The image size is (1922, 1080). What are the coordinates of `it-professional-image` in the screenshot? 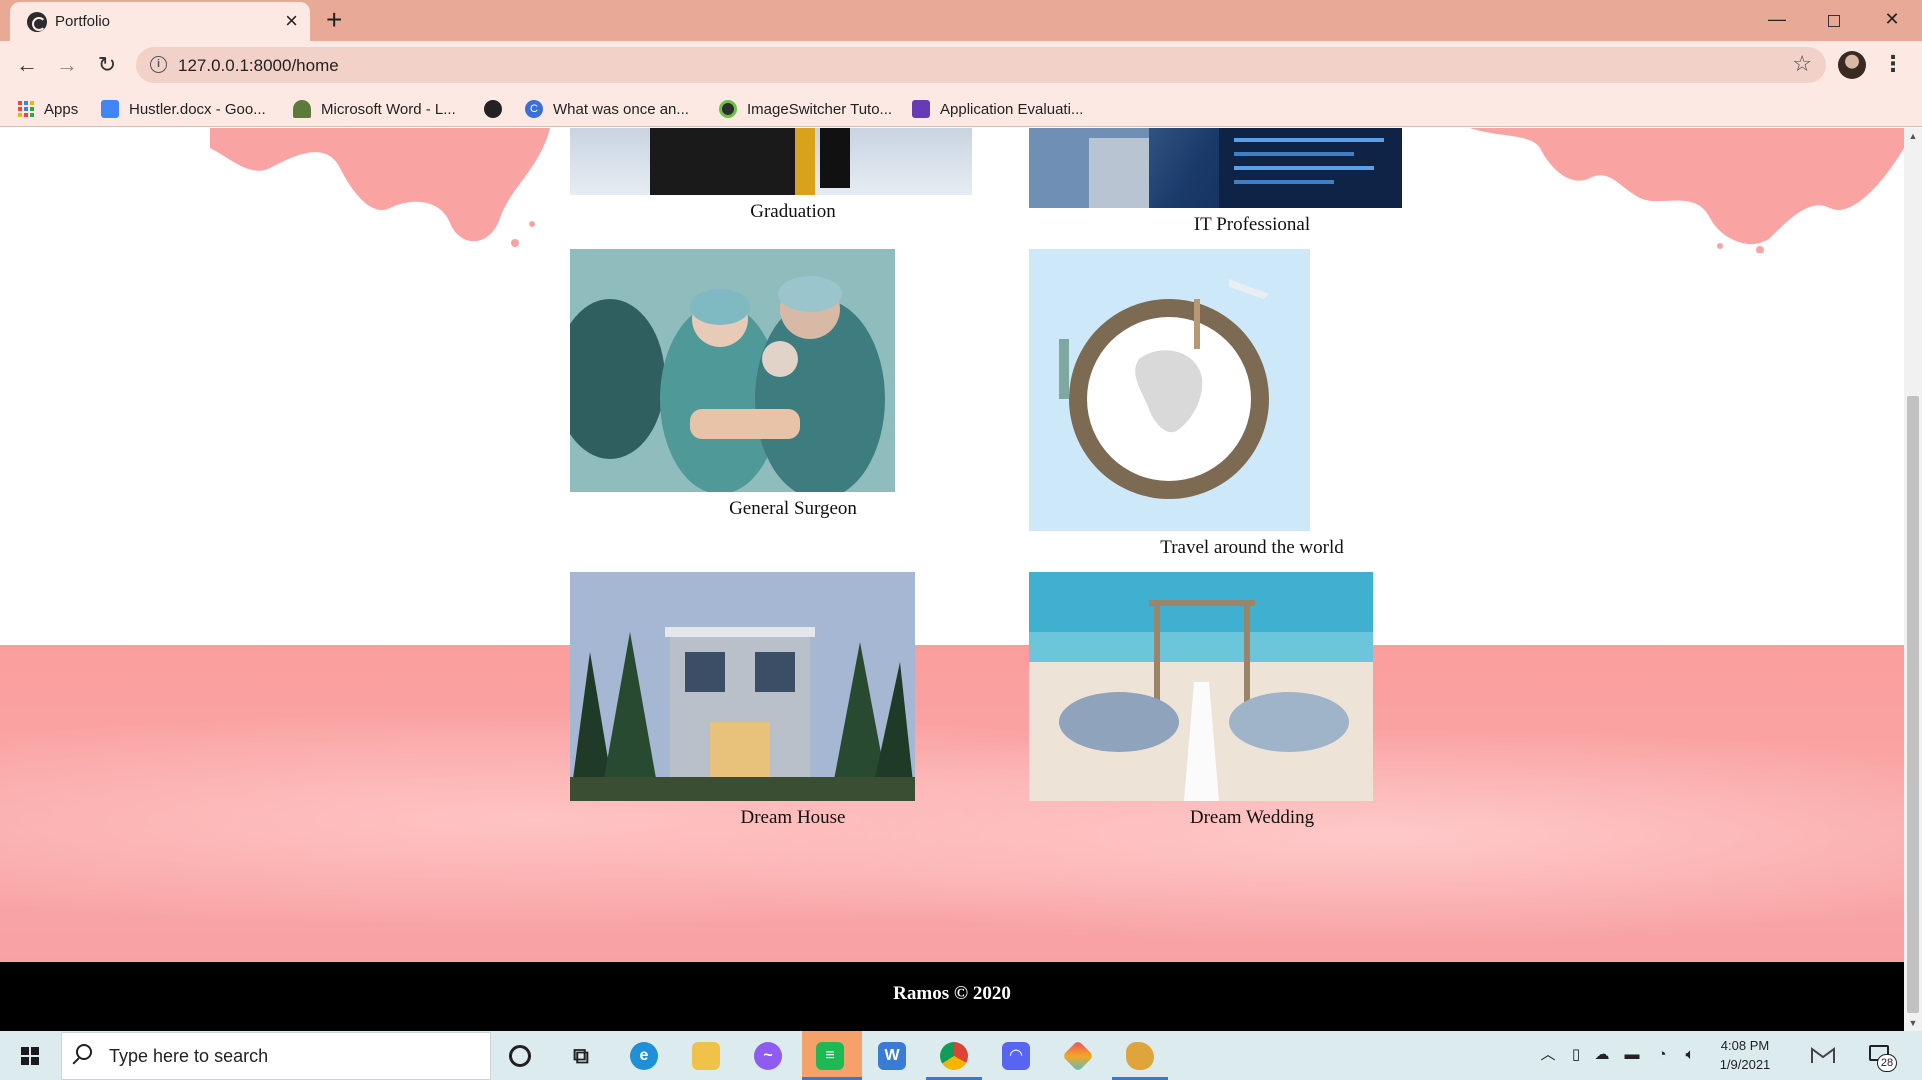 It's located at (1215, 168).